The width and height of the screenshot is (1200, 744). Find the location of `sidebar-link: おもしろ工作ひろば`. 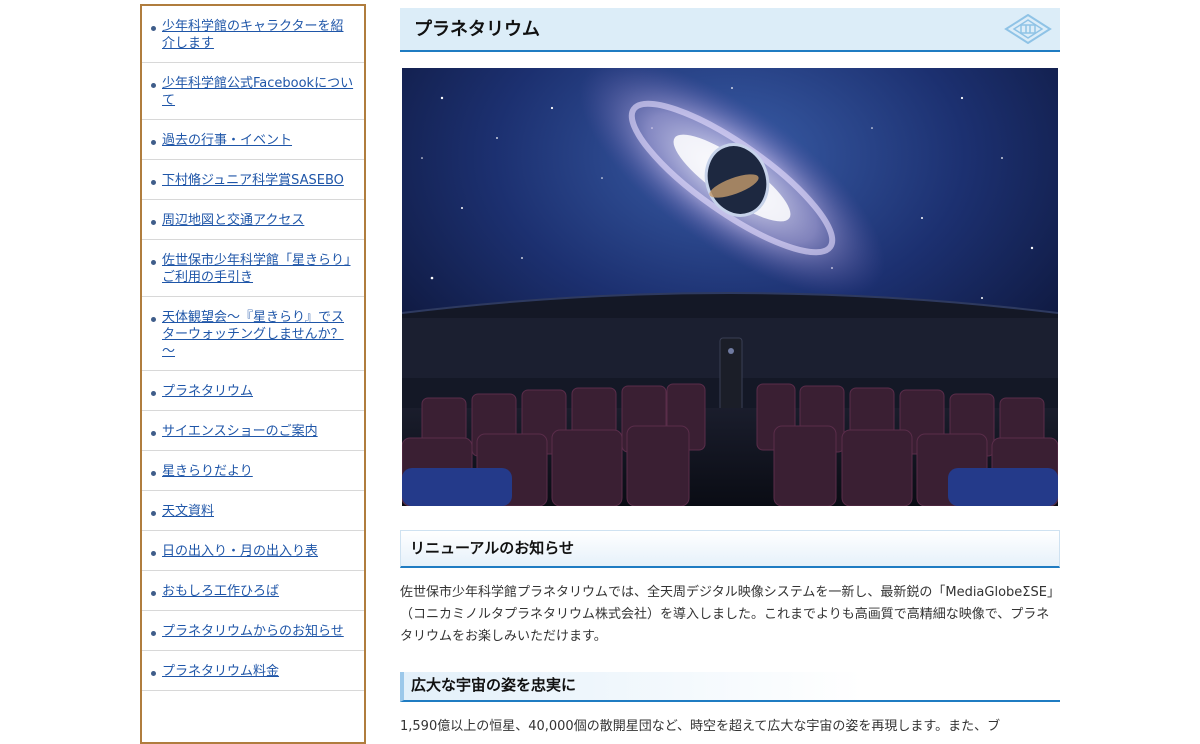

sidebar-link: おもしろ工作ひろば is located at coordinates (220, 591).